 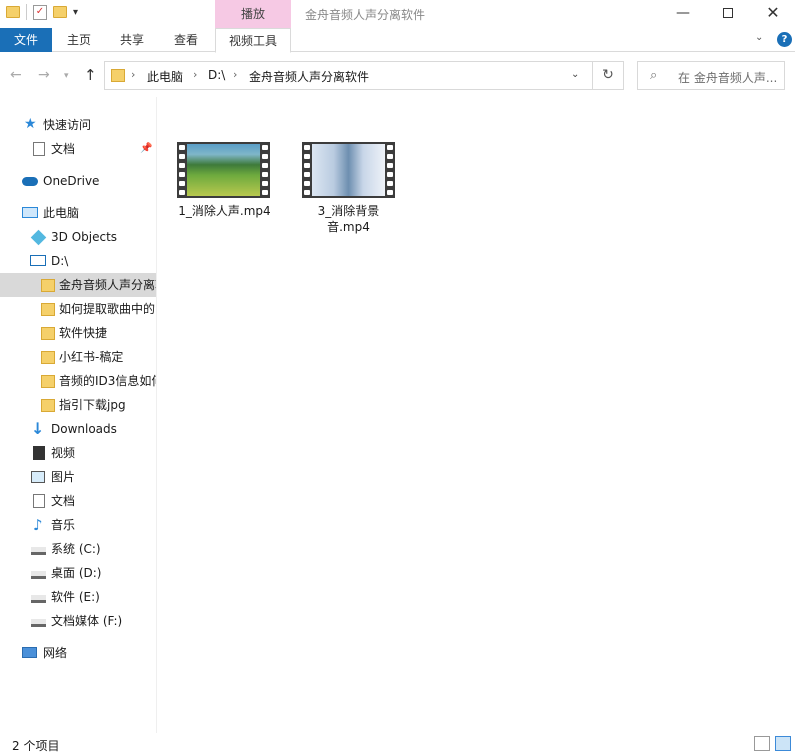 What do you see at coordinates (132, 40) in the screenshot?
I see `tab-share: 共享` at bounding box center [132, 40].